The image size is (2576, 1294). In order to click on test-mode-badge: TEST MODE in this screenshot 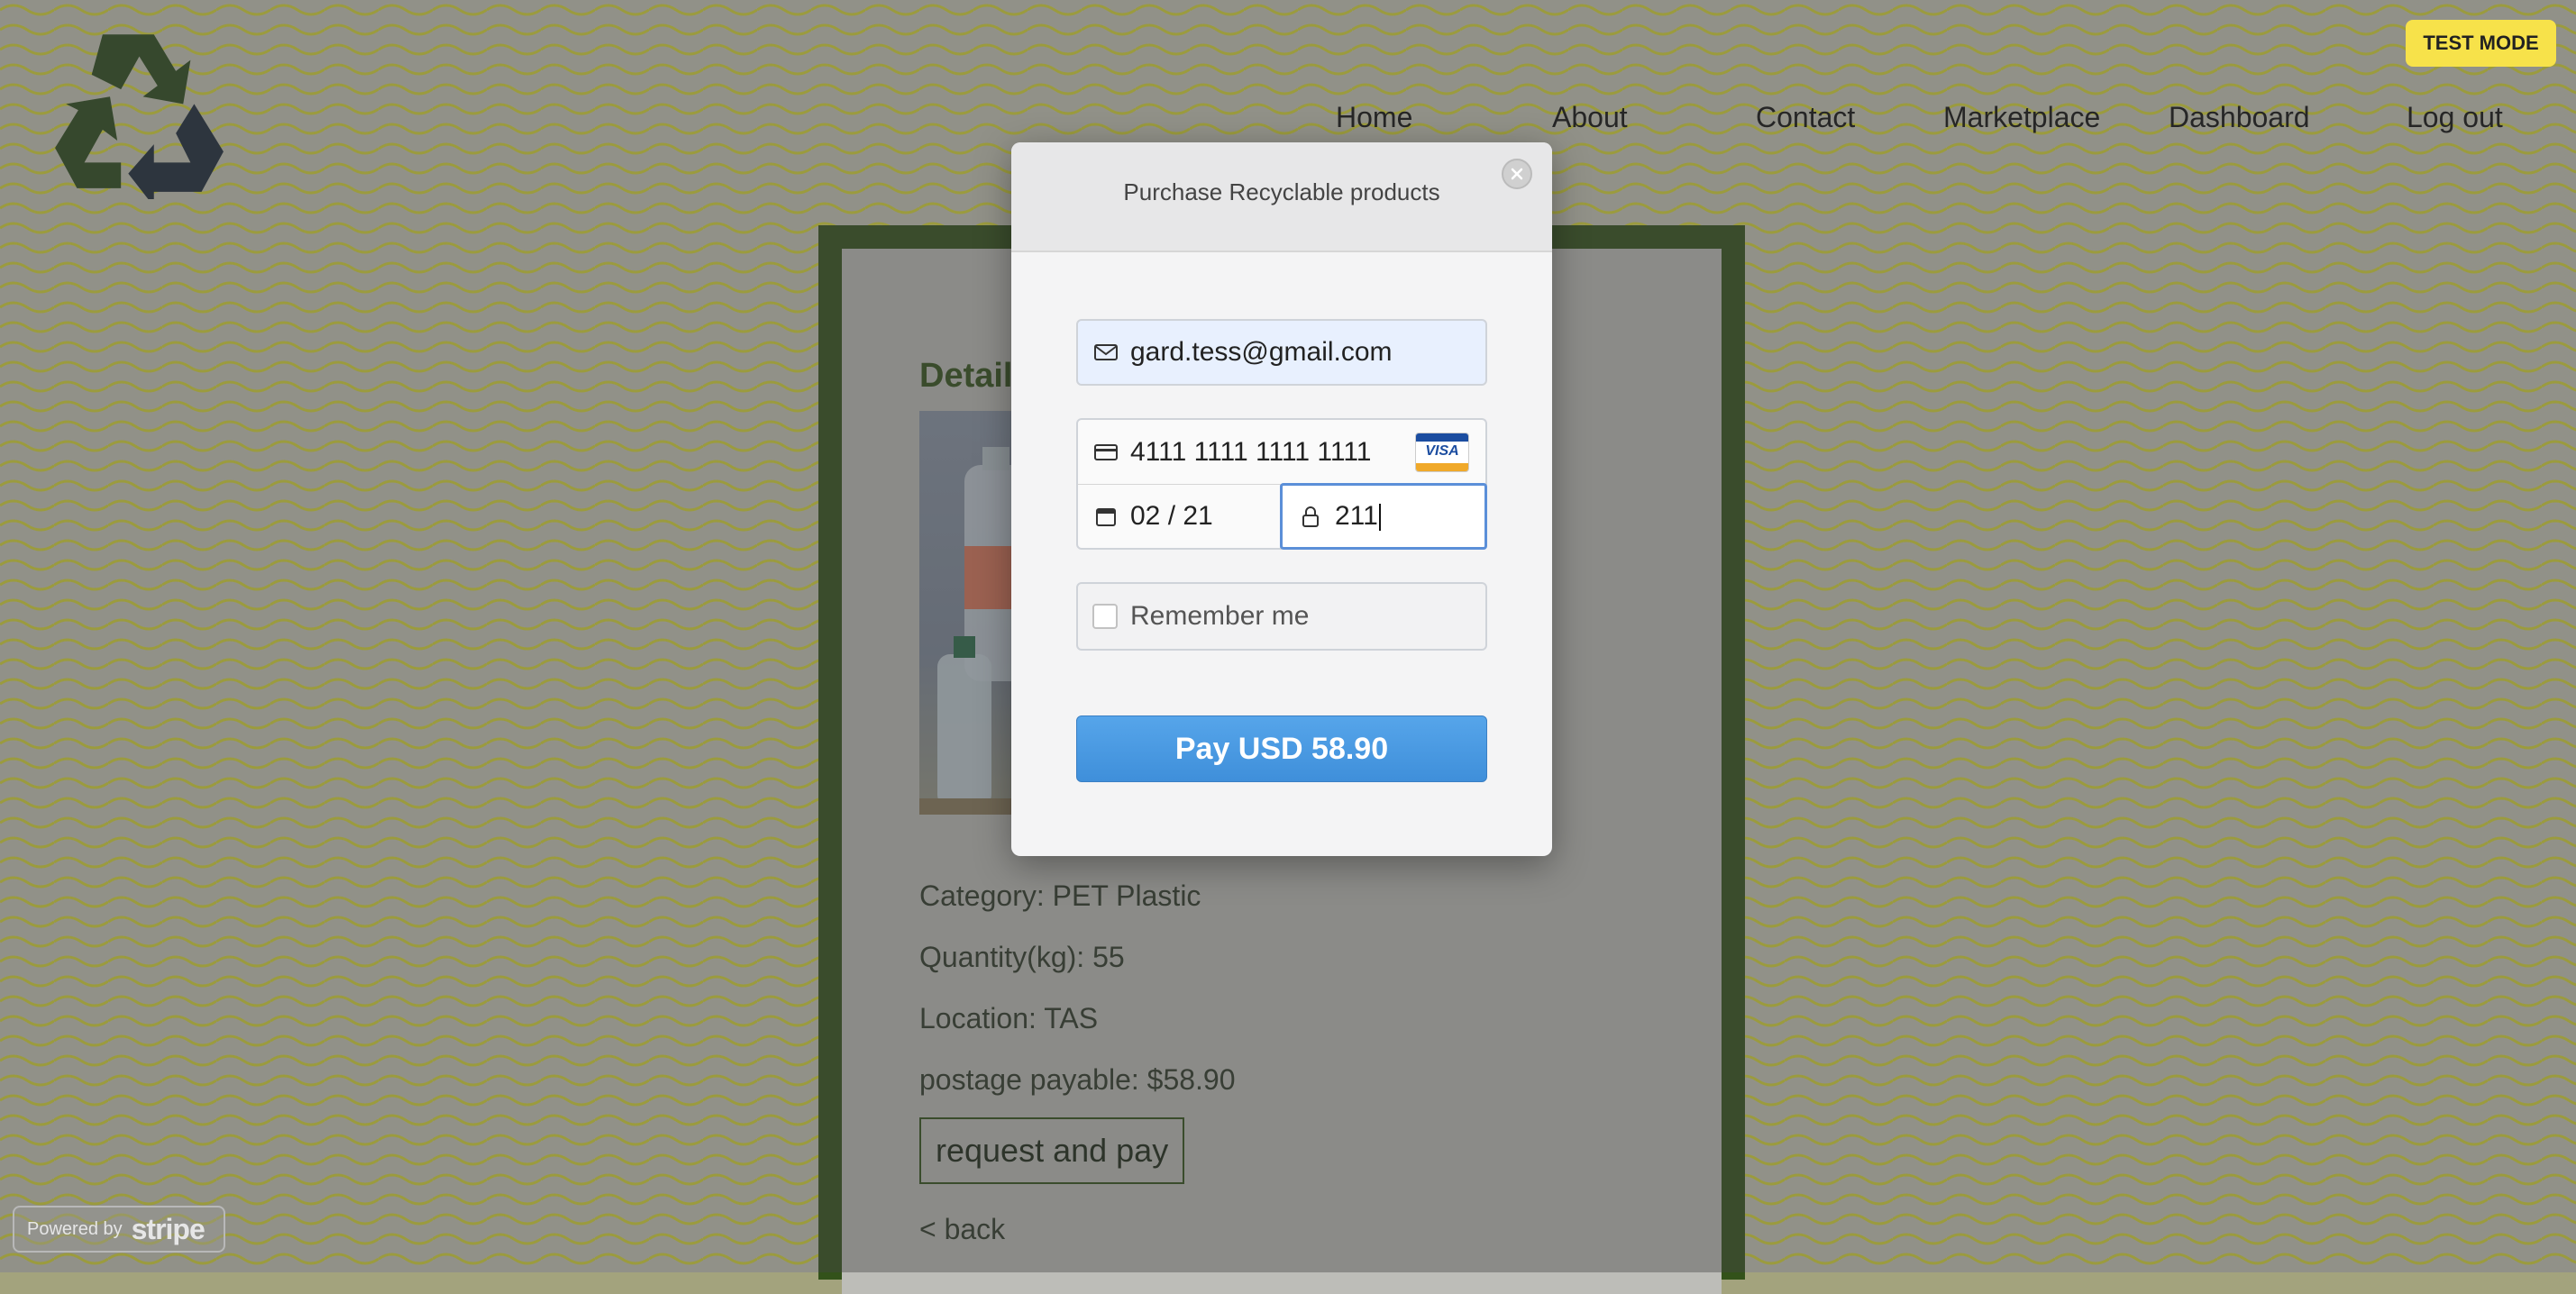, I will do `click(2481, 43)`.